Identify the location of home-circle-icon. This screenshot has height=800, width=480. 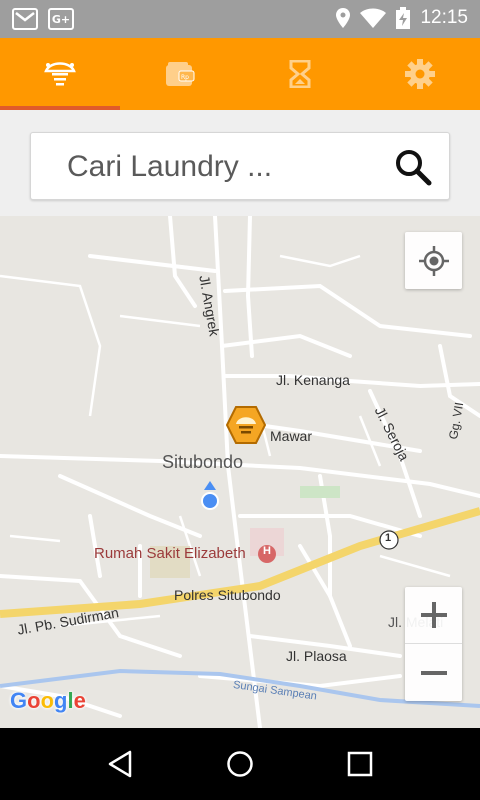
(240, 764).